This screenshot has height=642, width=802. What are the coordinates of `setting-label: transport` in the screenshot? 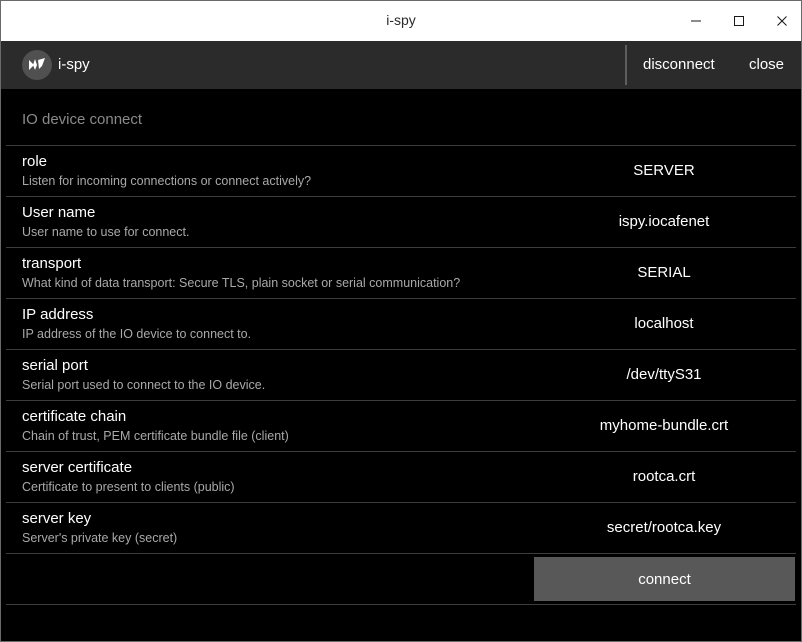 It's located at (52, 263).